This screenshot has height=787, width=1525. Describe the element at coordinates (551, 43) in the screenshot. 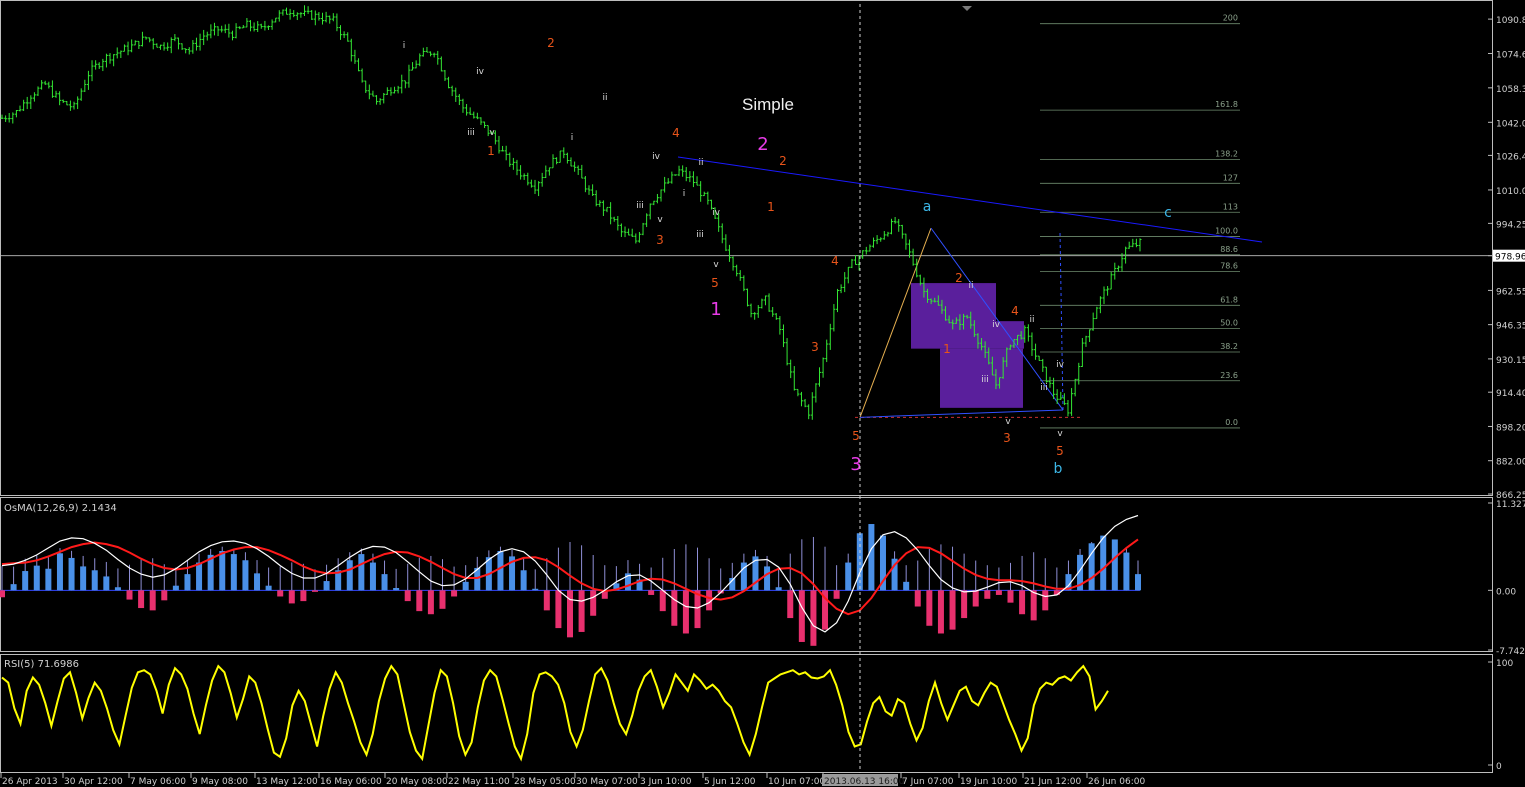

I see `wave-label: 2` at that location.